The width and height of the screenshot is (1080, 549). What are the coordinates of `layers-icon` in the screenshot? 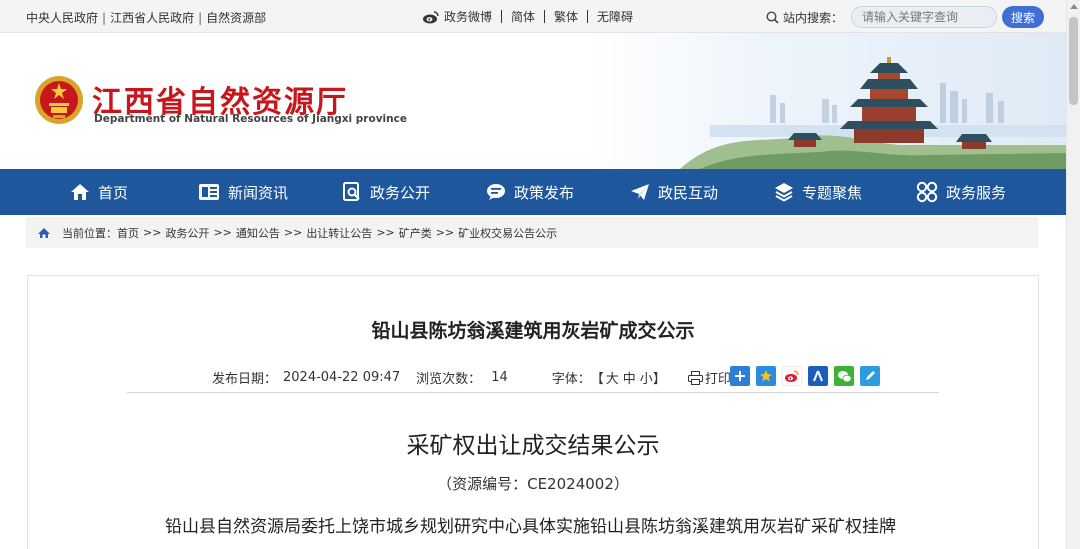 It's located at (784, 192).